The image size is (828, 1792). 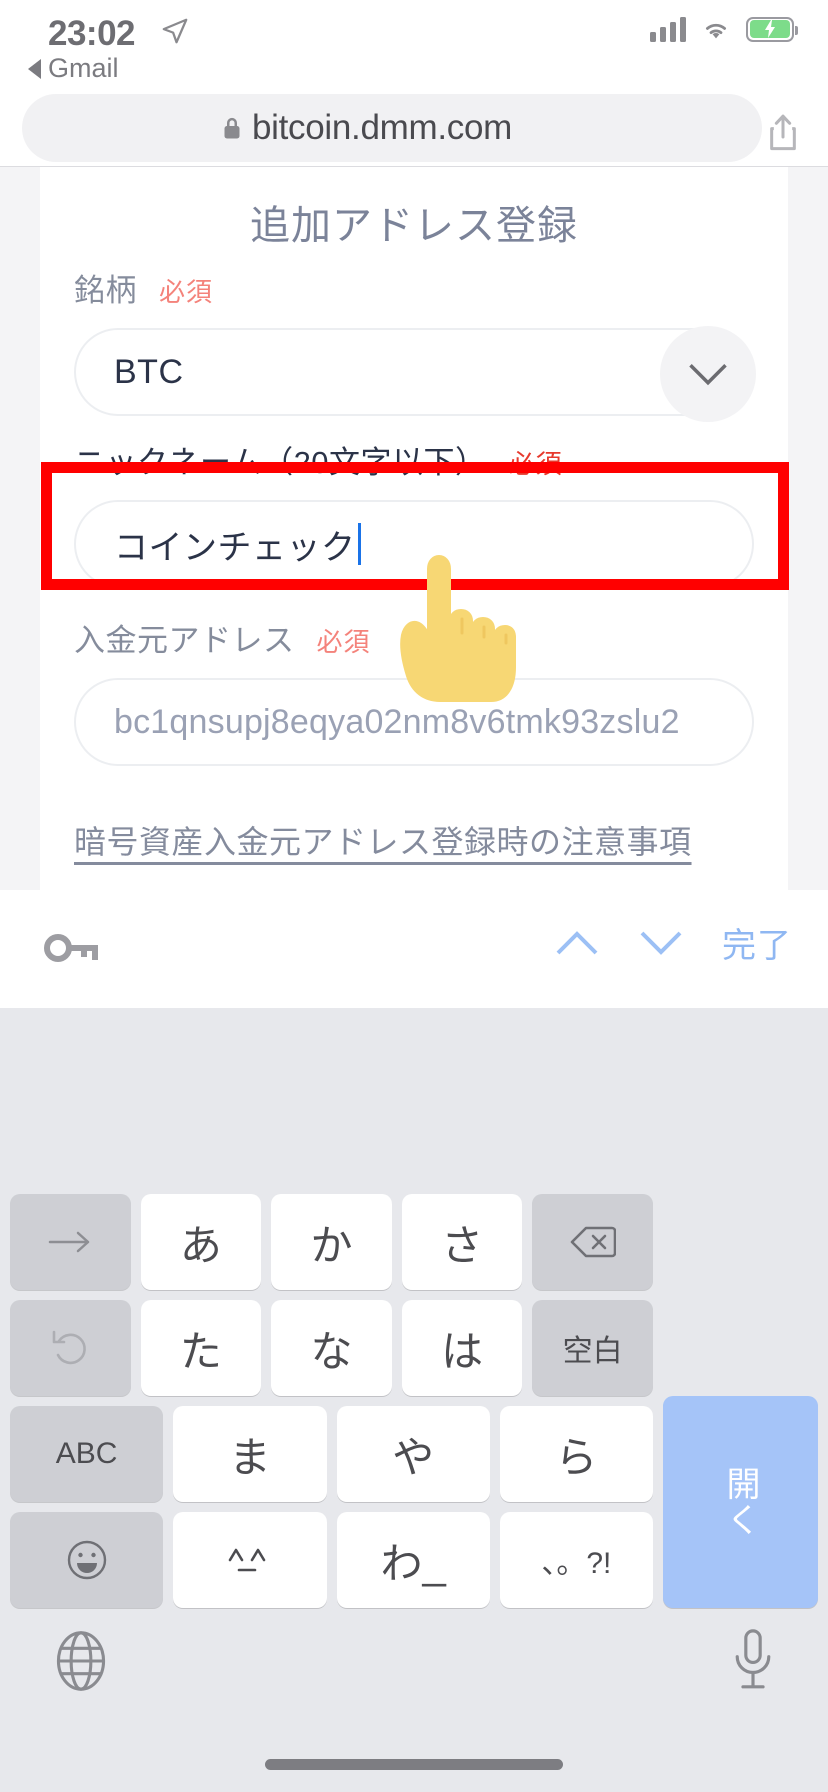 What do you see at coordinates (753, 1661) in the screenshot?
I see `microphone-icon` at bounding box center [753, 1661].